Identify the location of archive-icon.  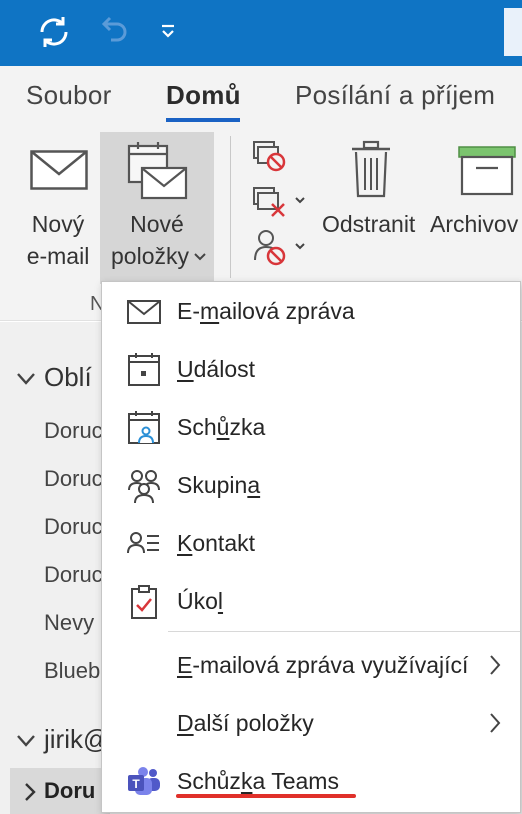
(487, 171).